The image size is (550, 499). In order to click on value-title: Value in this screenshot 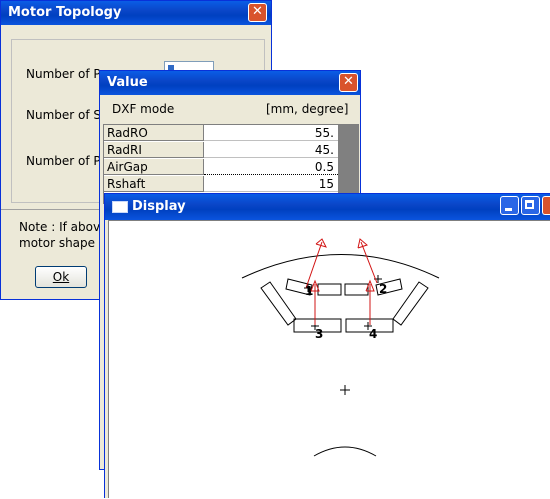, I will do `click(127, 82)`.